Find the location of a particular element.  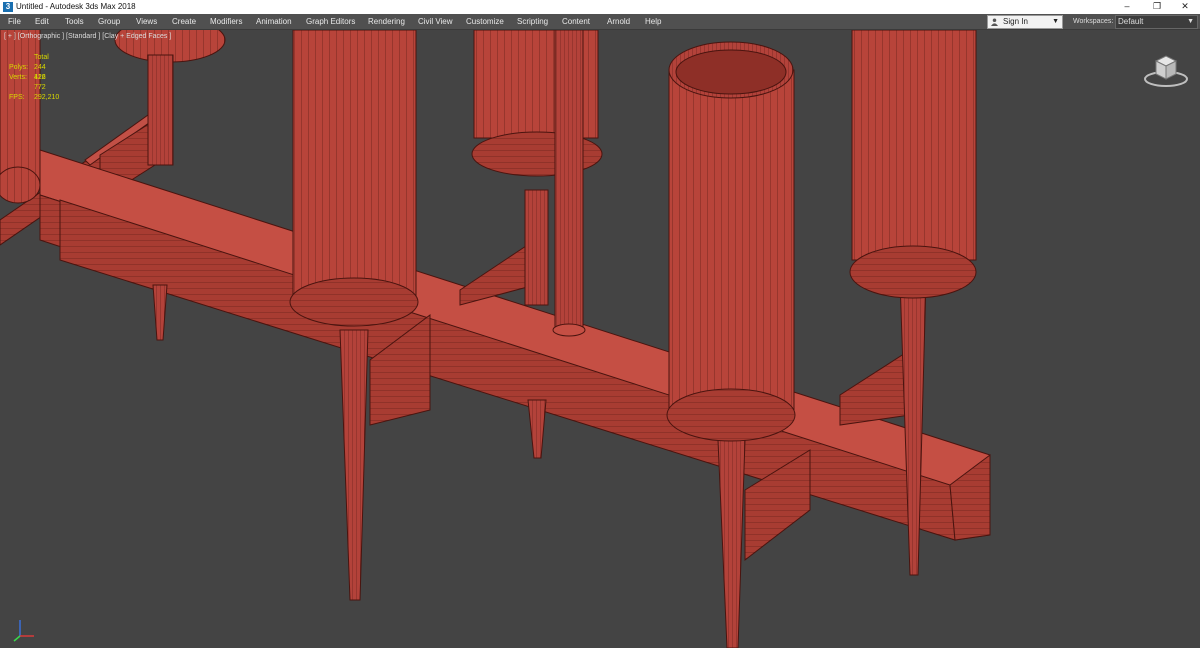

menu-edit: Edit is located at coordinates (42, 21).